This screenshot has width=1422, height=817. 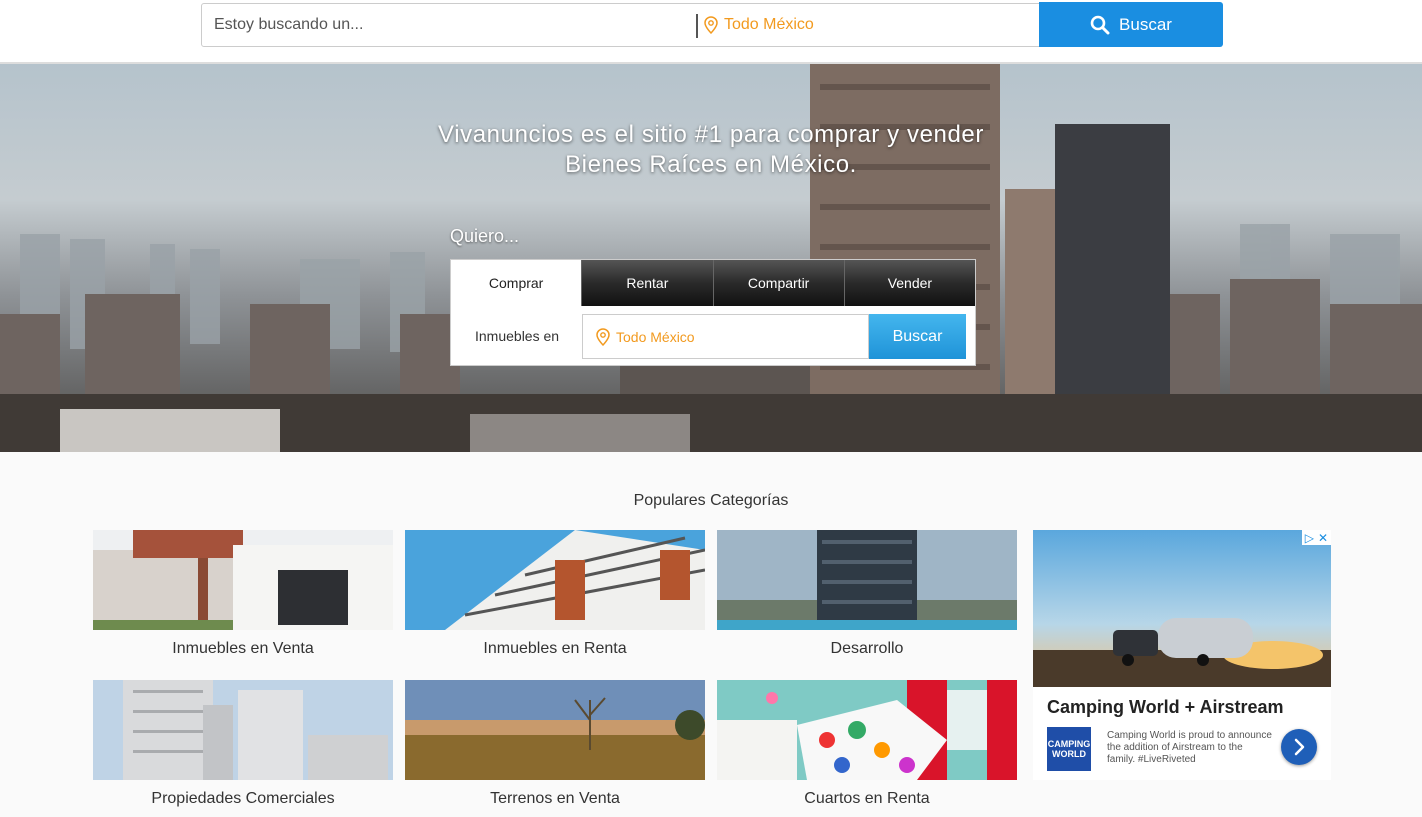 I want to click on top-search-button: Buscar, so click(x=1131, y=24).